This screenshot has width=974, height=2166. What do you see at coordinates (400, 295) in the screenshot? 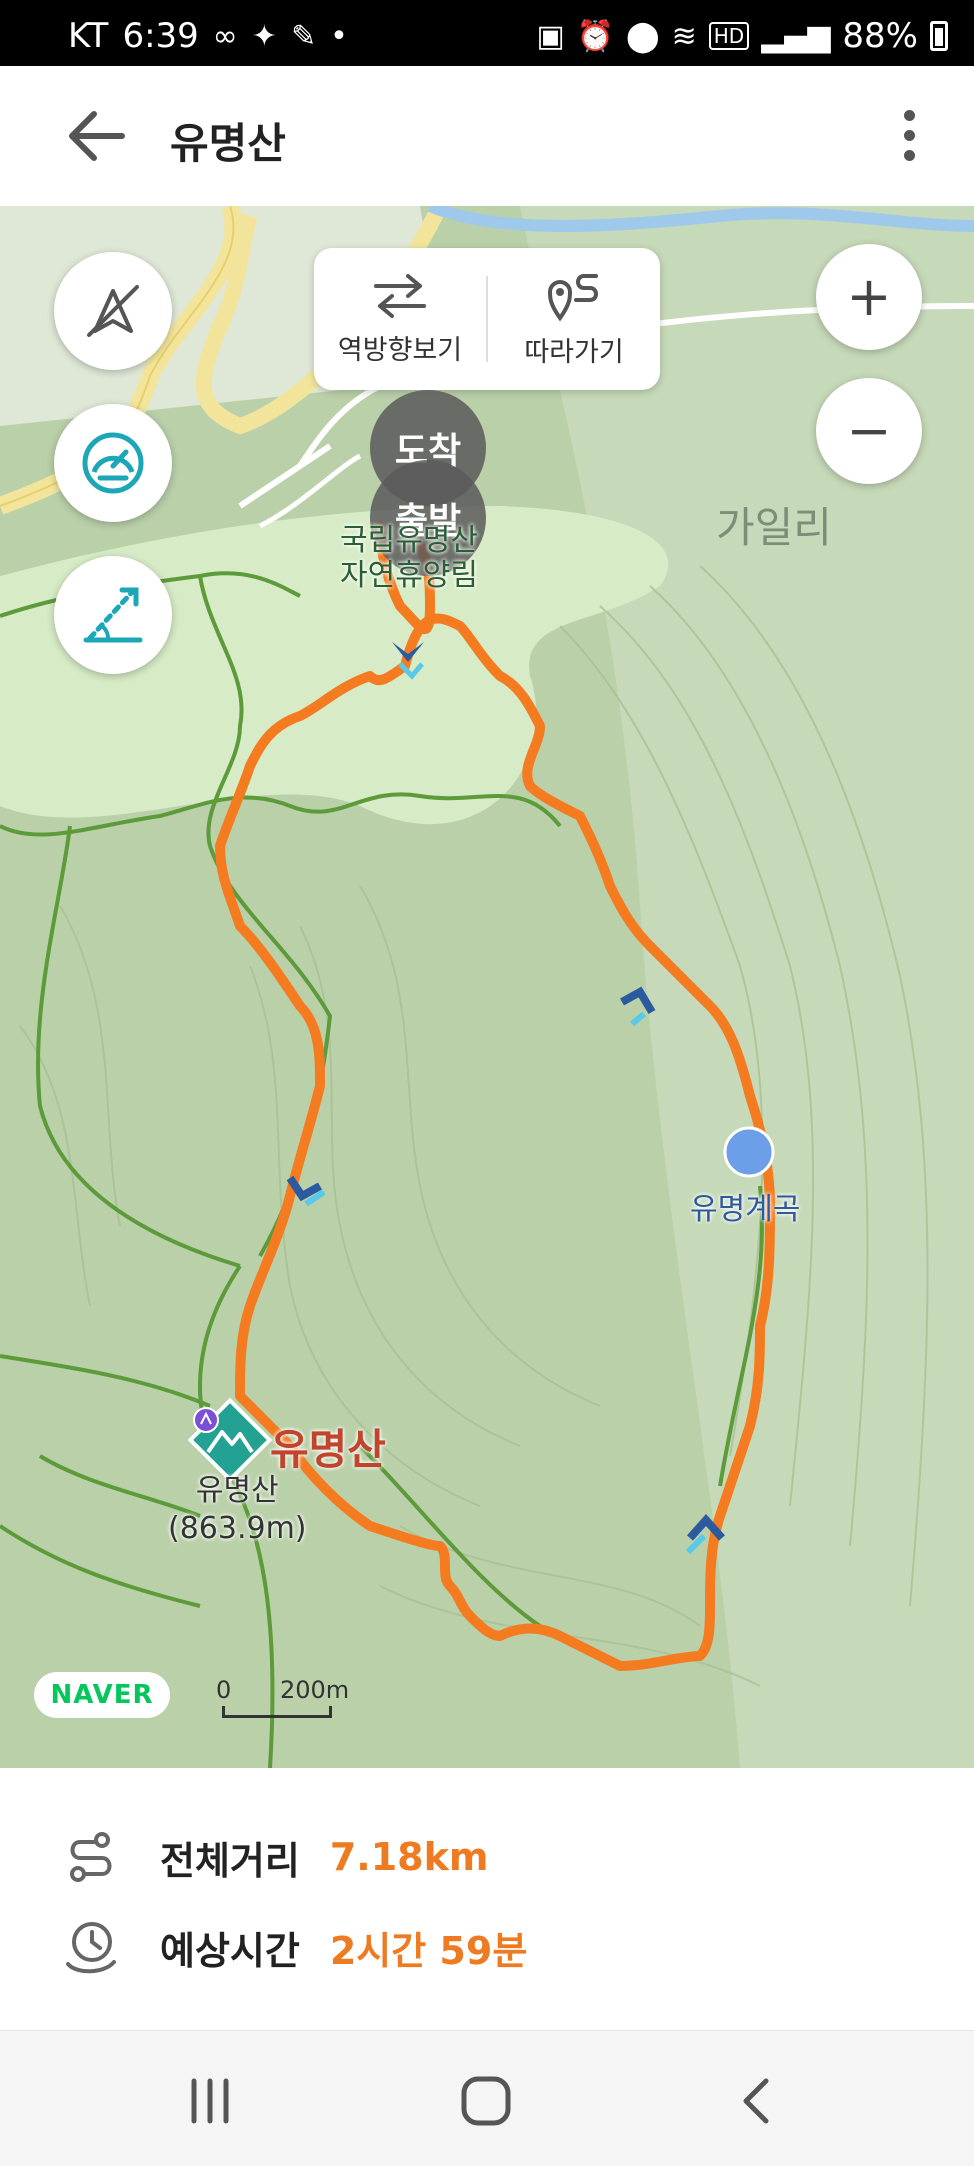
I see `swap-arrows-icon` at bounding box center [400, 295].